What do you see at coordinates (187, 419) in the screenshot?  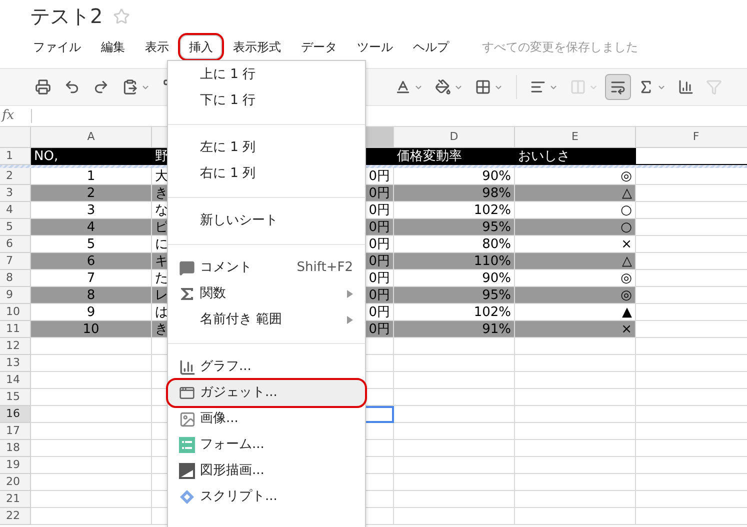 I see `image-icon` at bounding box center [187, 419].